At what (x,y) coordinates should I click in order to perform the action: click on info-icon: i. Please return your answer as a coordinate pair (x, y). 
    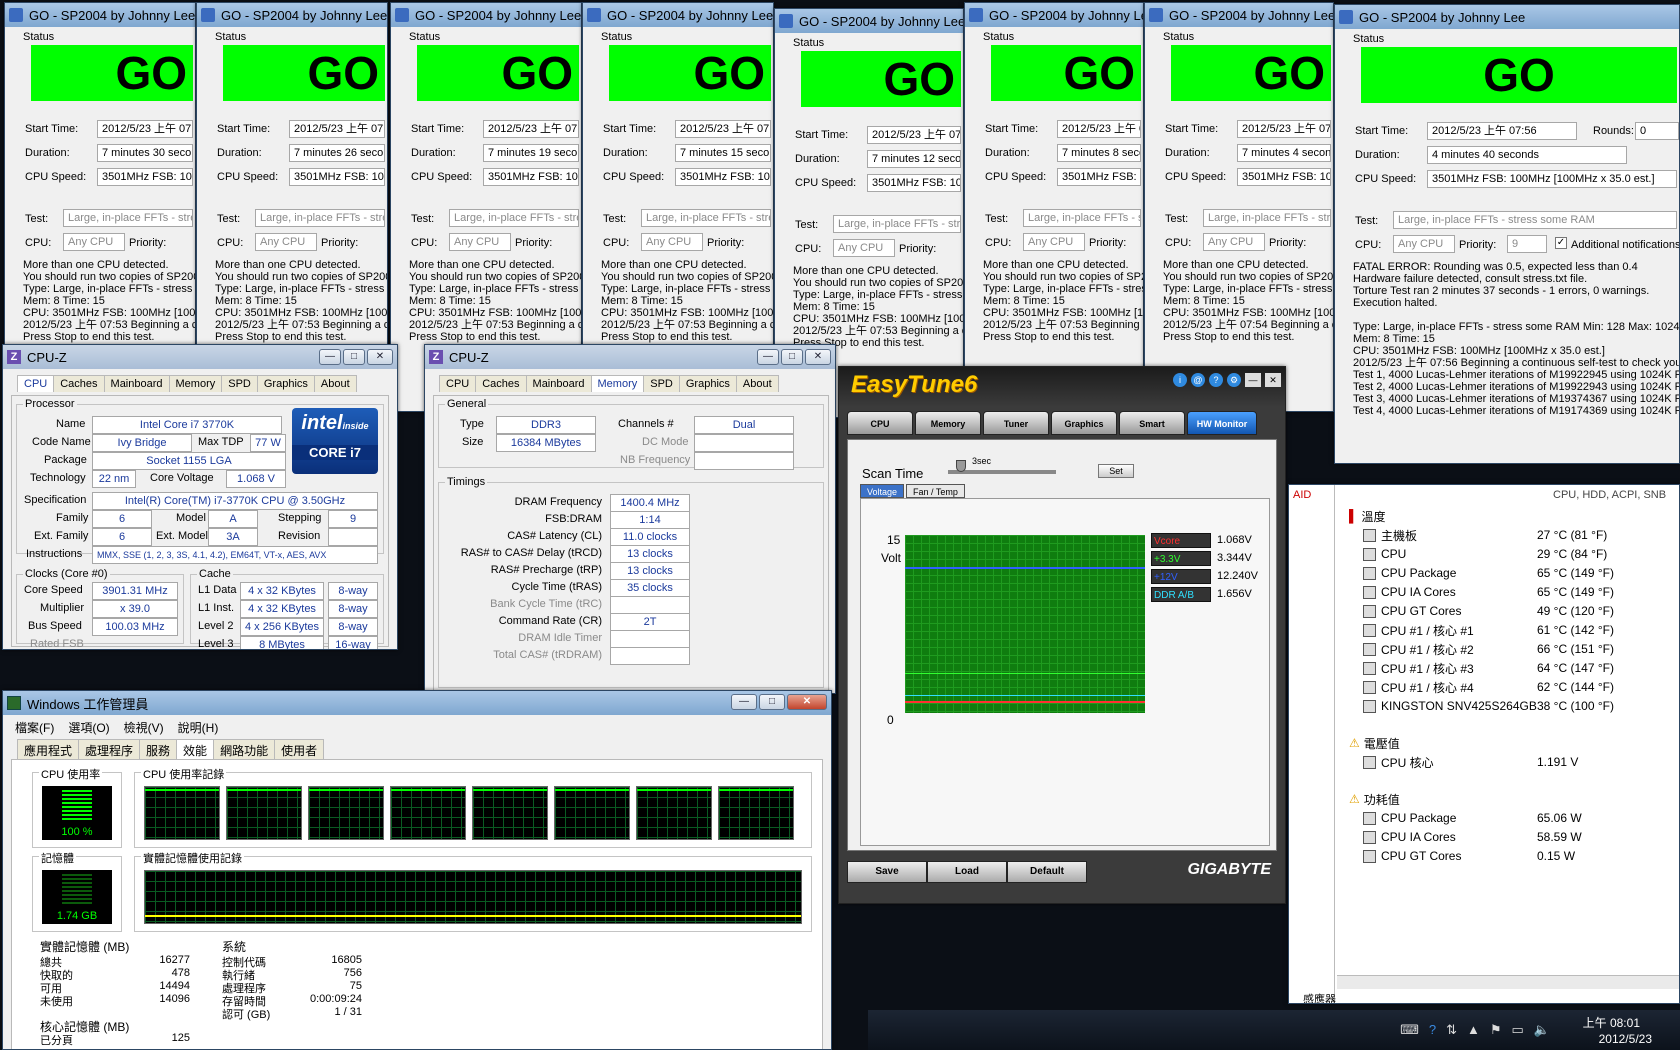
    Looking at the image, I should click on (1180, 380).